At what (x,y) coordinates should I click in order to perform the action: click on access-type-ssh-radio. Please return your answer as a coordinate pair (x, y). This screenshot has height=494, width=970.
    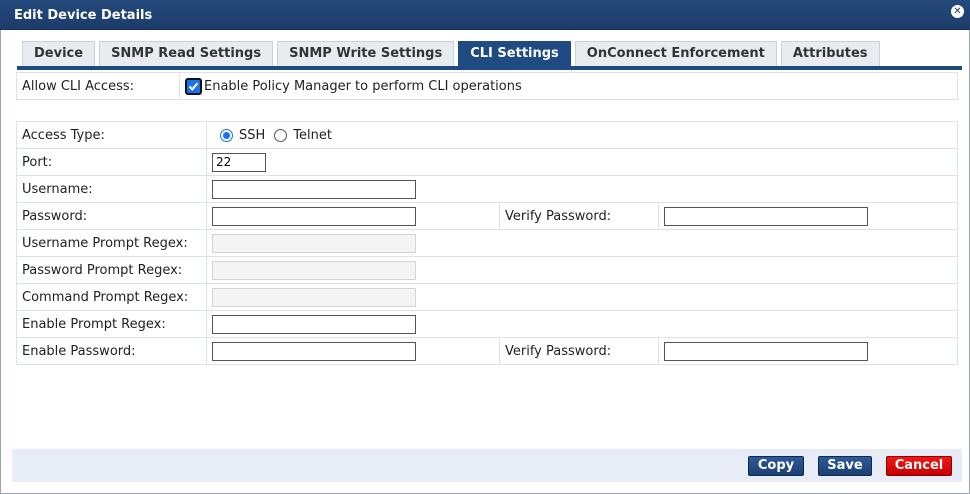
    Looking at the image, I should click on (226, 135).